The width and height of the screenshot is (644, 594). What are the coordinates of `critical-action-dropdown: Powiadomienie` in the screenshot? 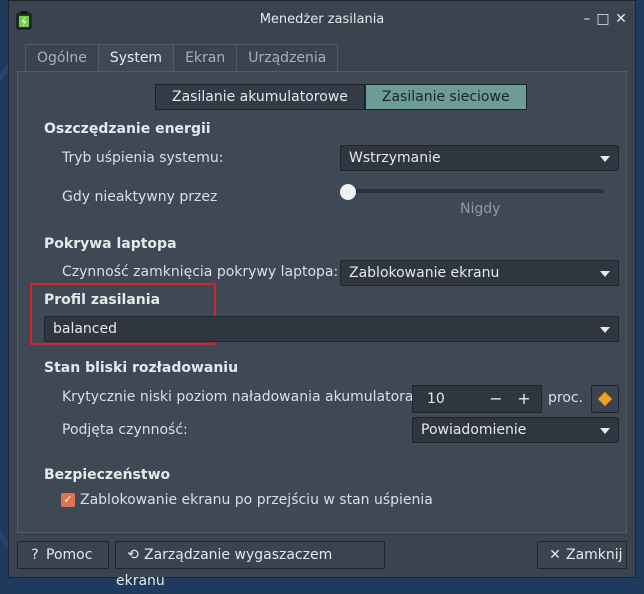 It's located at (515, 430).